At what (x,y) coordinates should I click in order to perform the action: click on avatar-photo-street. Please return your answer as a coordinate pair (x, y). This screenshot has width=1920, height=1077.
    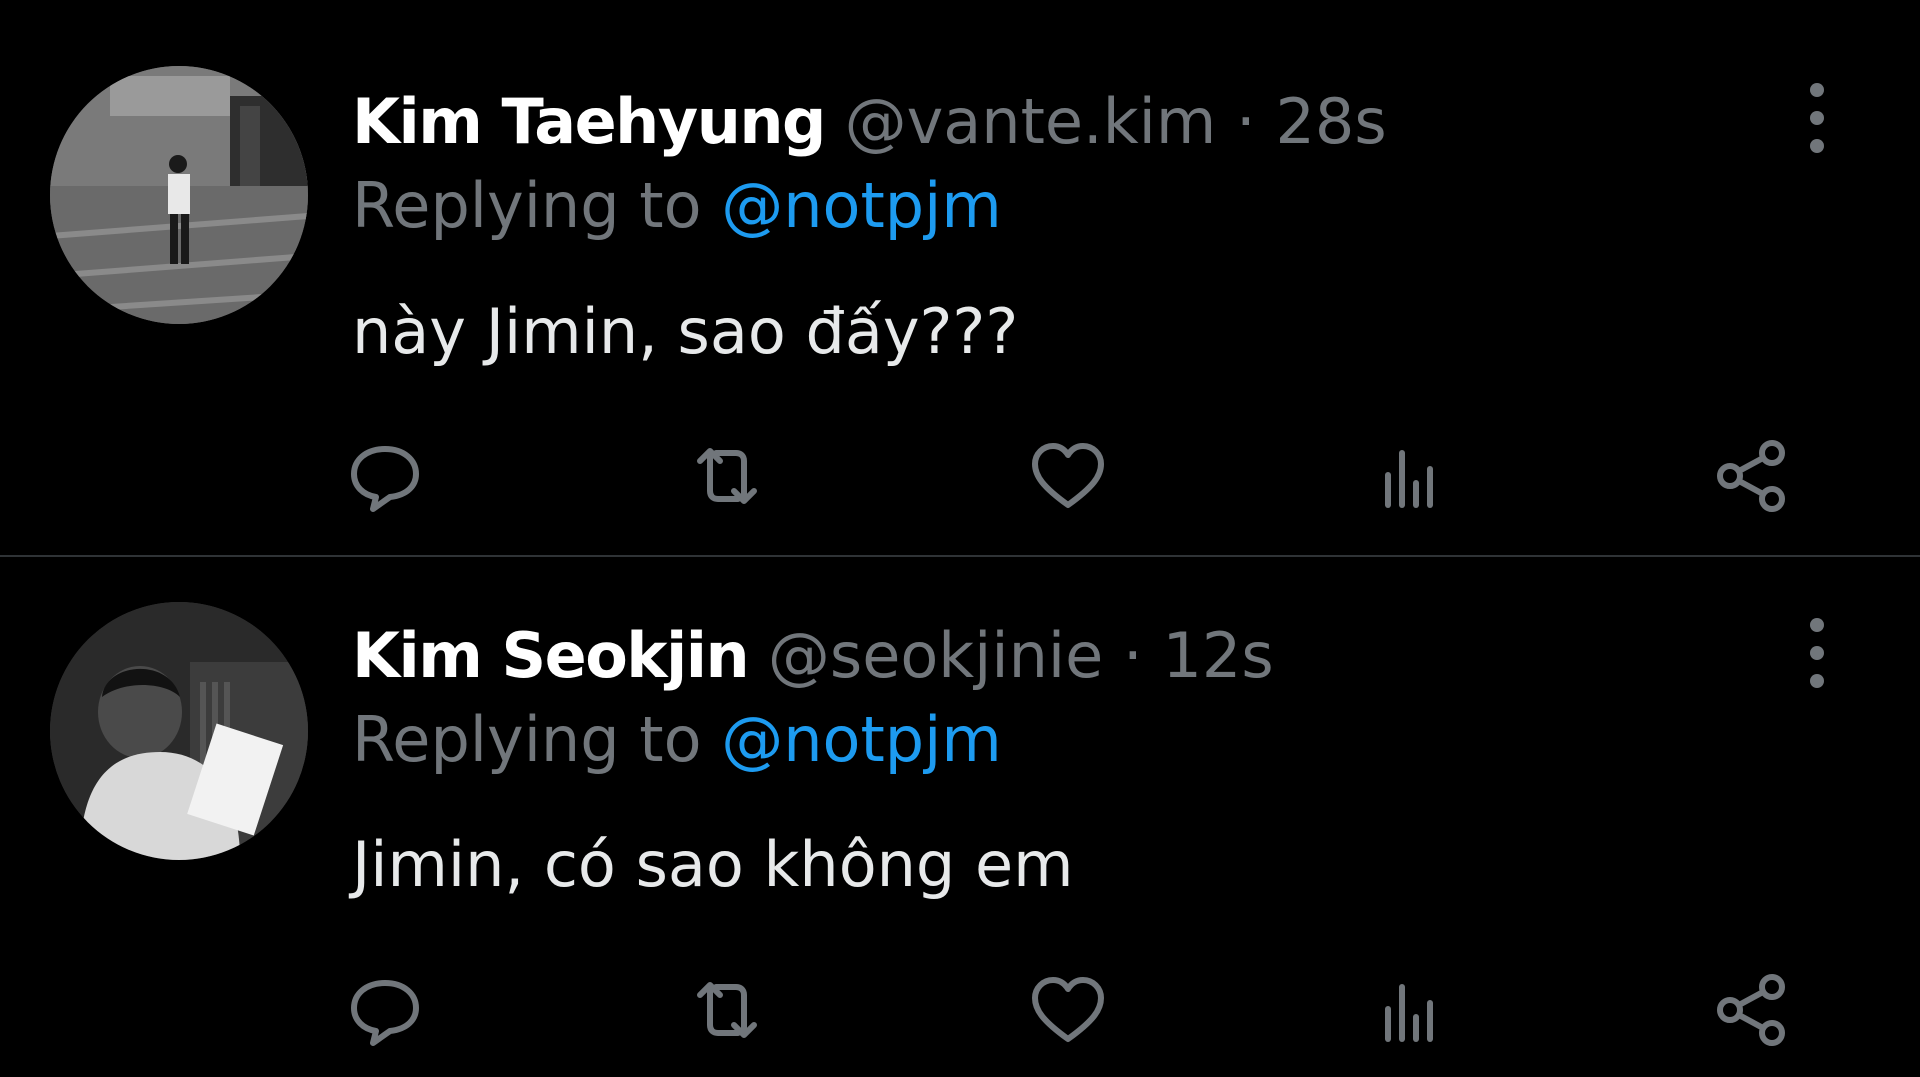
    Looking at the image, I should click on (179, 195).